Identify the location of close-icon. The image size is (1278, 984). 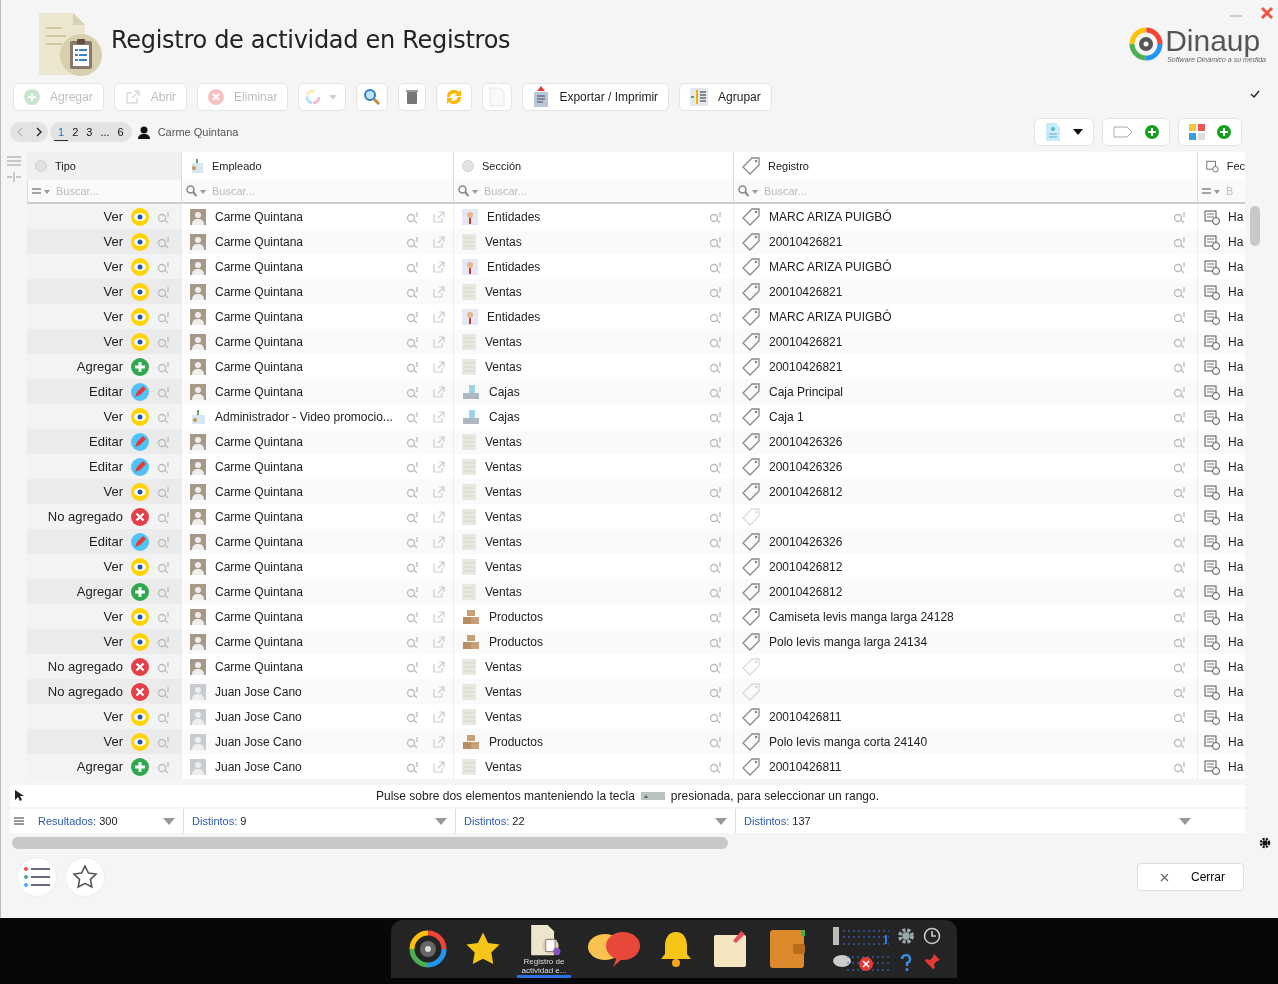
(1267, 13).